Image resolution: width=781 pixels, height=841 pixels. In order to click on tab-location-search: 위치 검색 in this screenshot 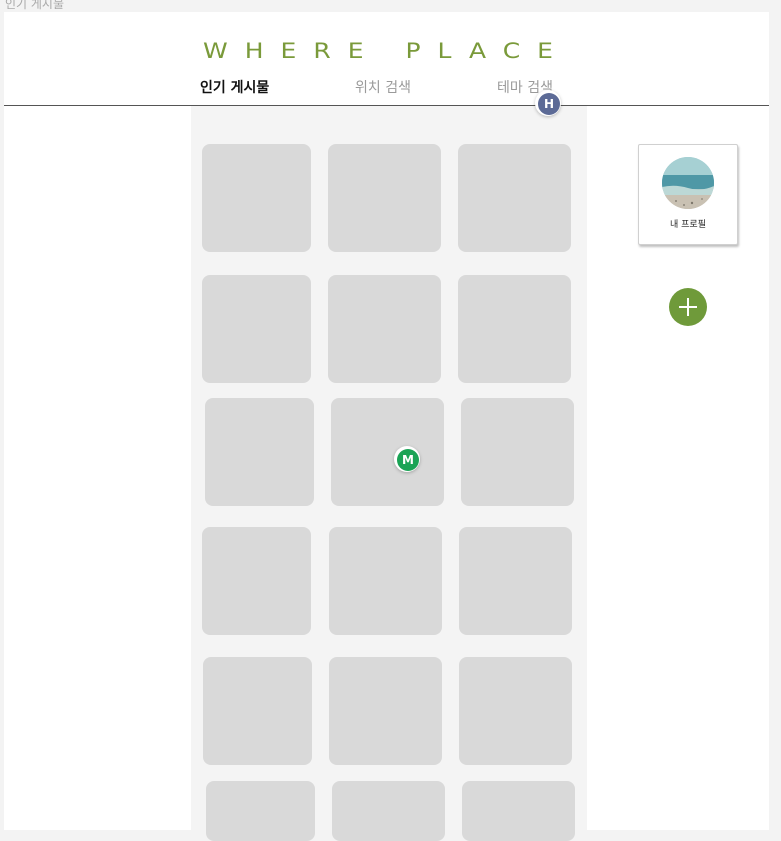, I will do `click(383, 88)`.